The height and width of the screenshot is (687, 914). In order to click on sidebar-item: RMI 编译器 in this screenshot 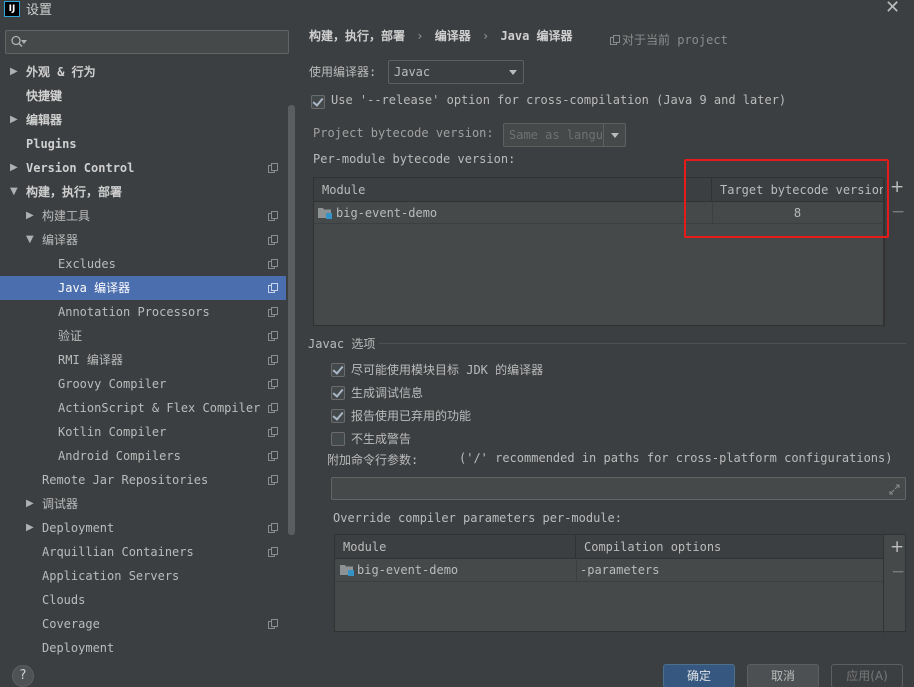, I will do `click(143, 360)`.